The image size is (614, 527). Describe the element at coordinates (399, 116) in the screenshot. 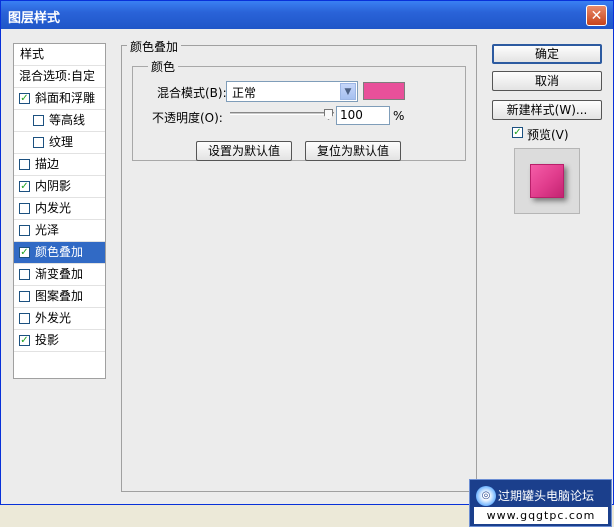

I see `opacity-unit: %` at that location.